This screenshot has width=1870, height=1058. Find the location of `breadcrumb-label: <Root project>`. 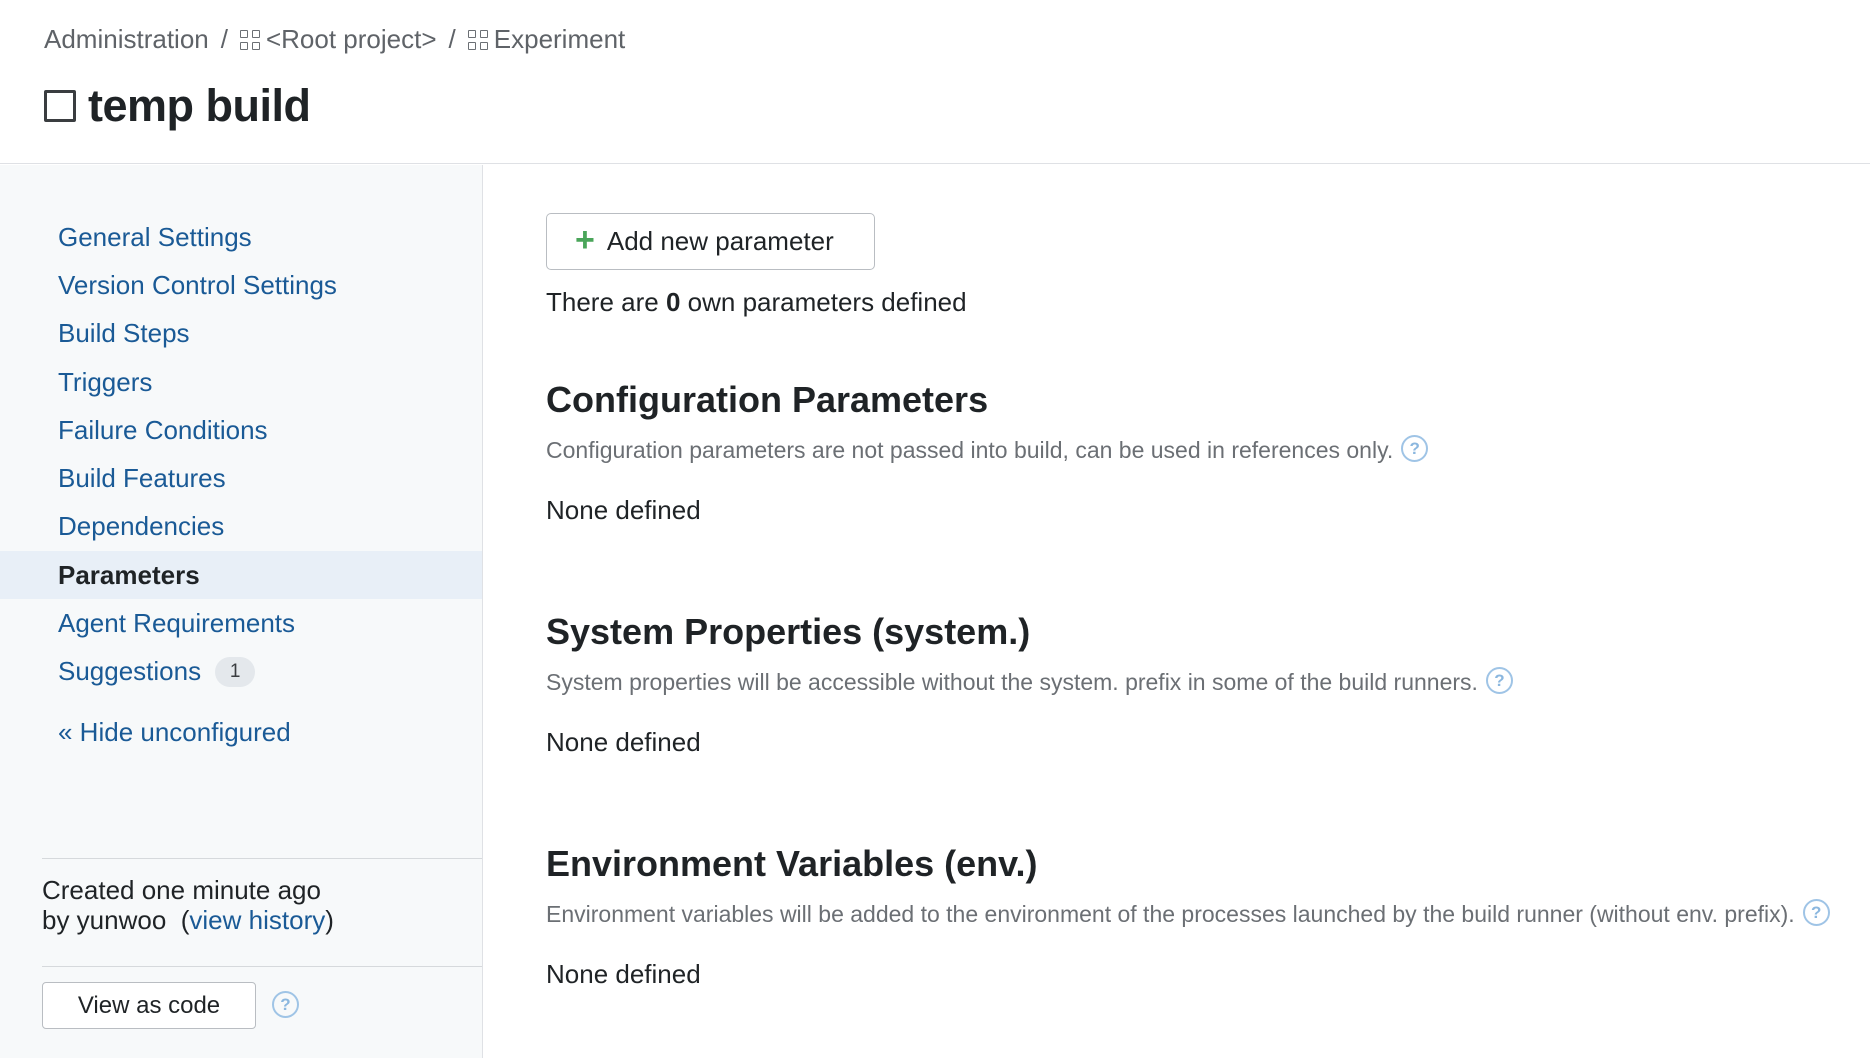

breadcrumb-label: <Root project> is located at coordinates (351, 39).